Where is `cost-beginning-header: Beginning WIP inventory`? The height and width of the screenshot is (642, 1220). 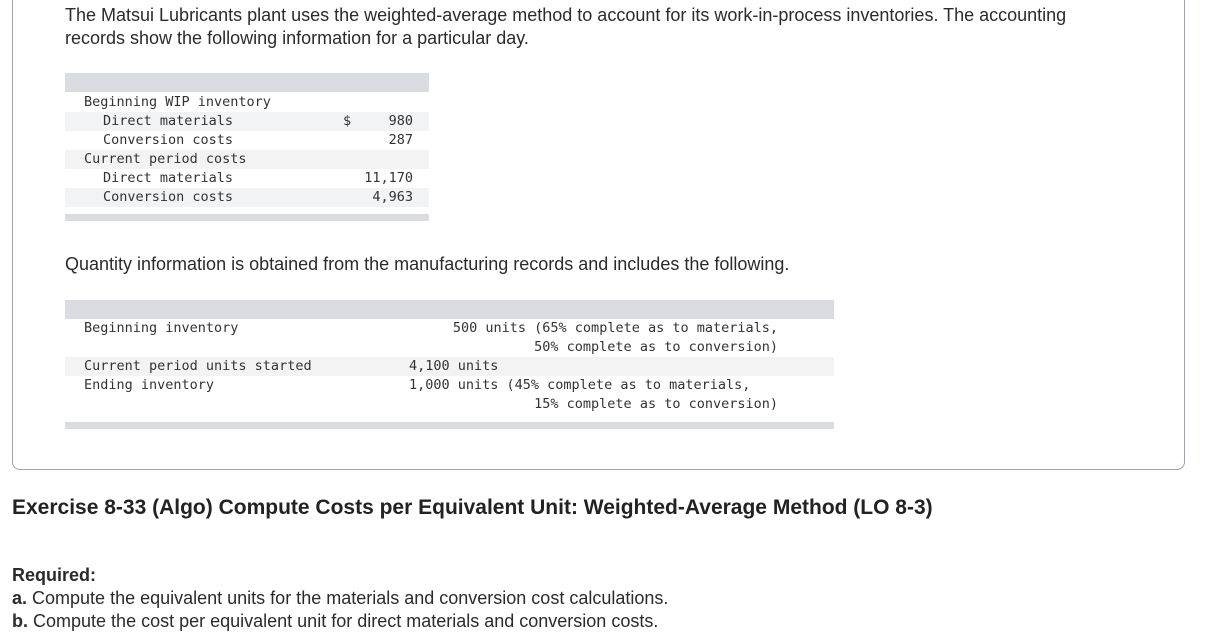 cost-beginning-header: Beginning WIP inventory is located at coordinates (177, 102).